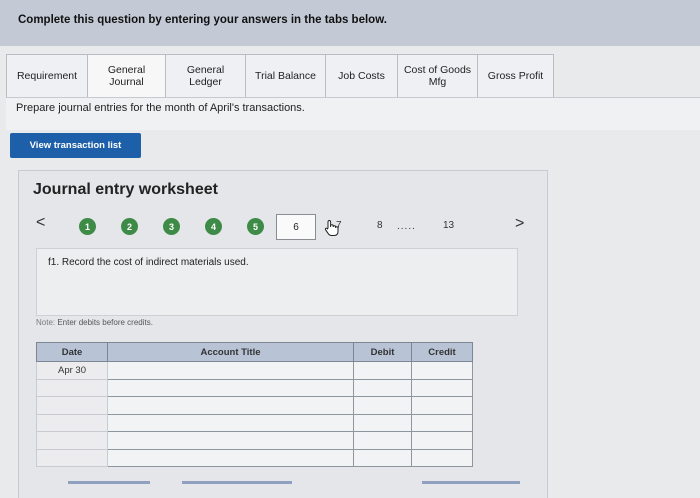  What do you see at coordinates (362, 76) in the screenshot?
I see `tab-job-costs: Job Costs` at bounding box center [362, 76].